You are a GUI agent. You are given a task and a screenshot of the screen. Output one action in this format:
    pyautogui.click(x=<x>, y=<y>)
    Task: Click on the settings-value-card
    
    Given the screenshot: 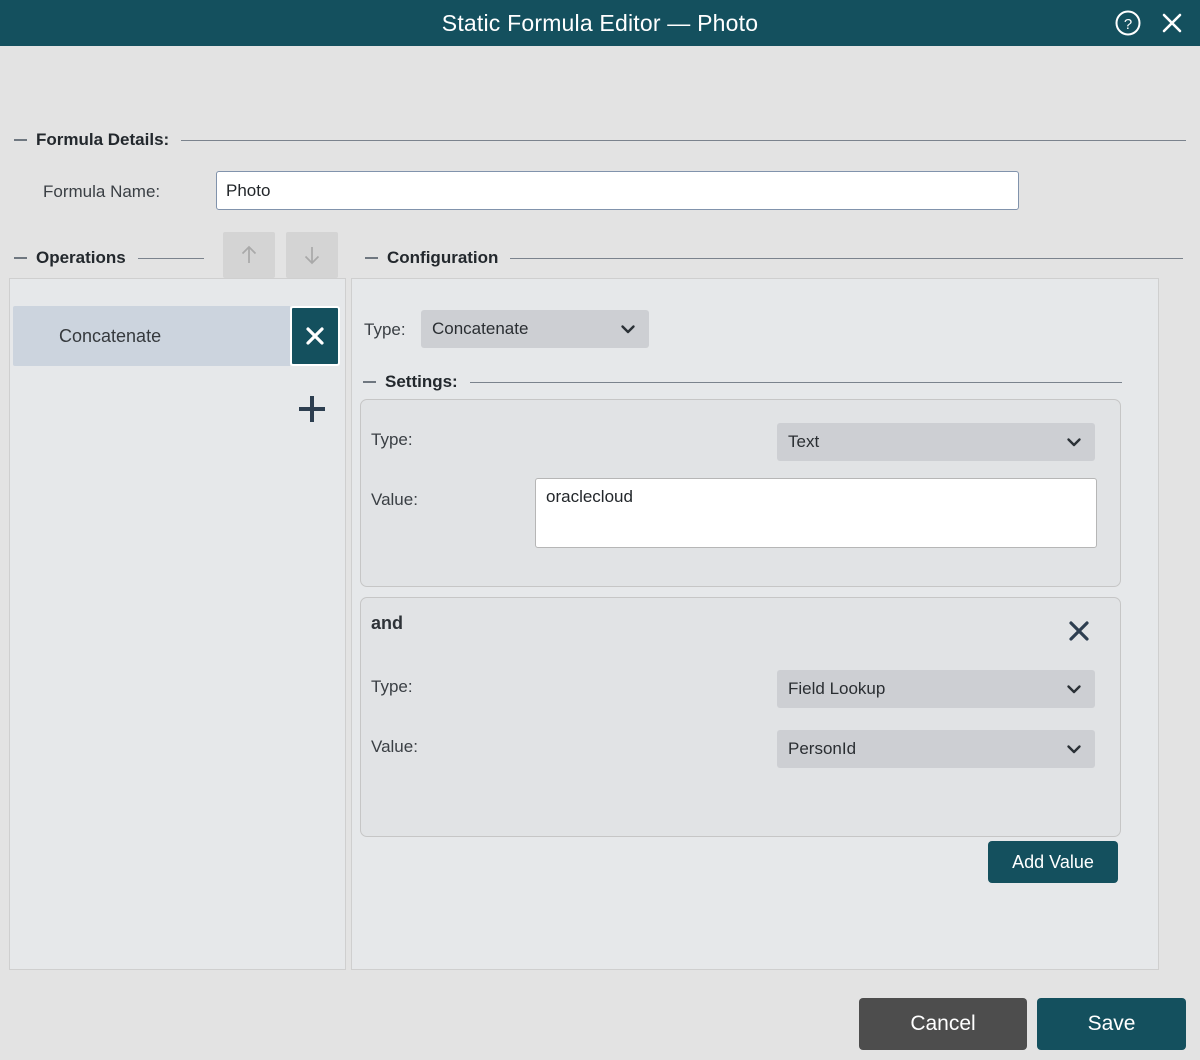 What is the action you would take?
    pyautogui.click(x=740, y=717)
    